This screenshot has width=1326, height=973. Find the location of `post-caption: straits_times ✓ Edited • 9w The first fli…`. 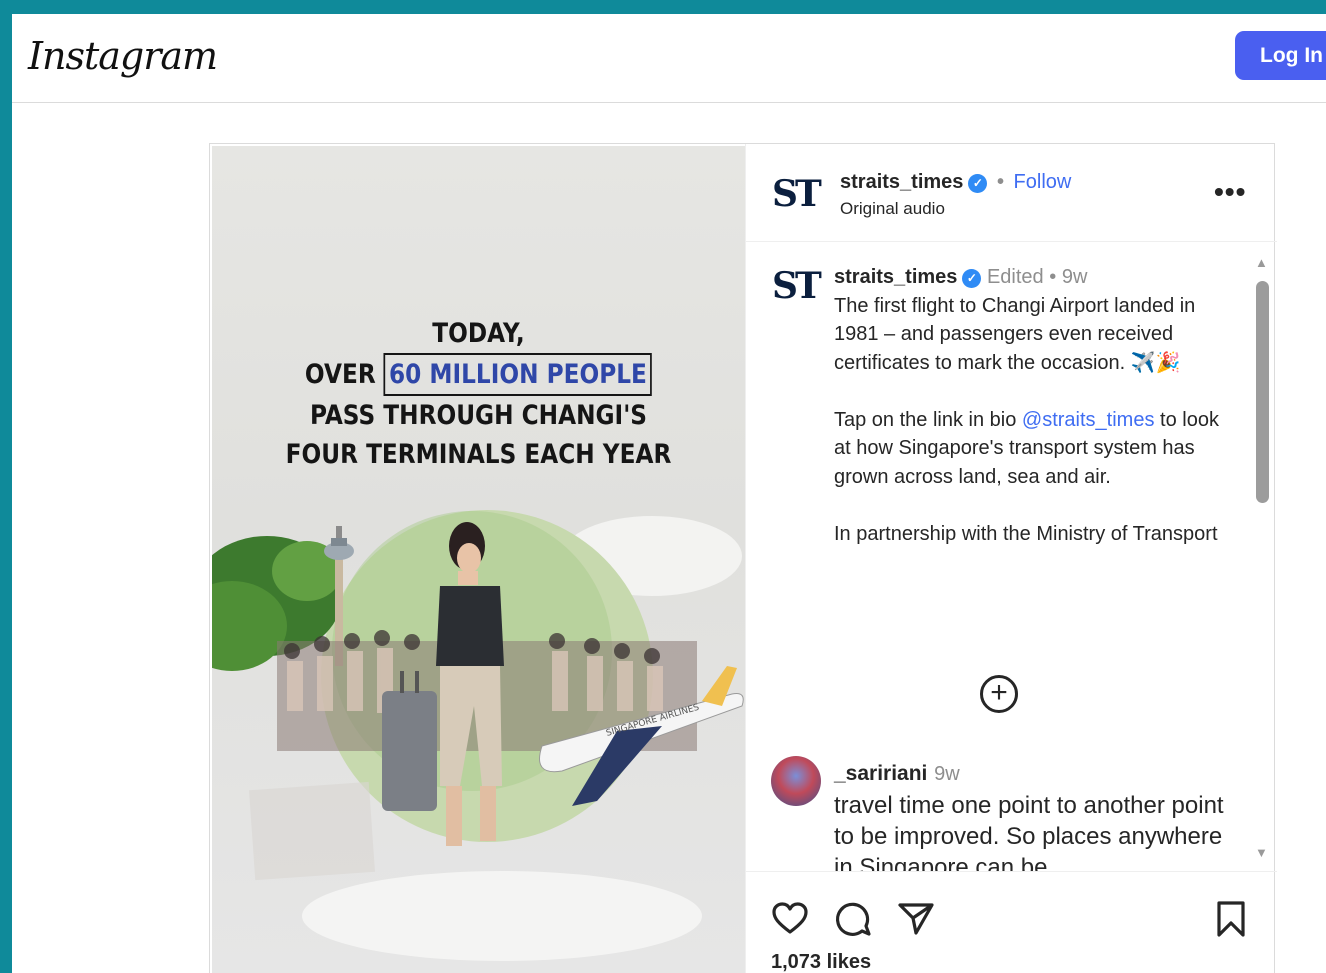

post-caption: straits_times ✓ Edited • 9w The first fli… is located at coordinates (1031, 405).